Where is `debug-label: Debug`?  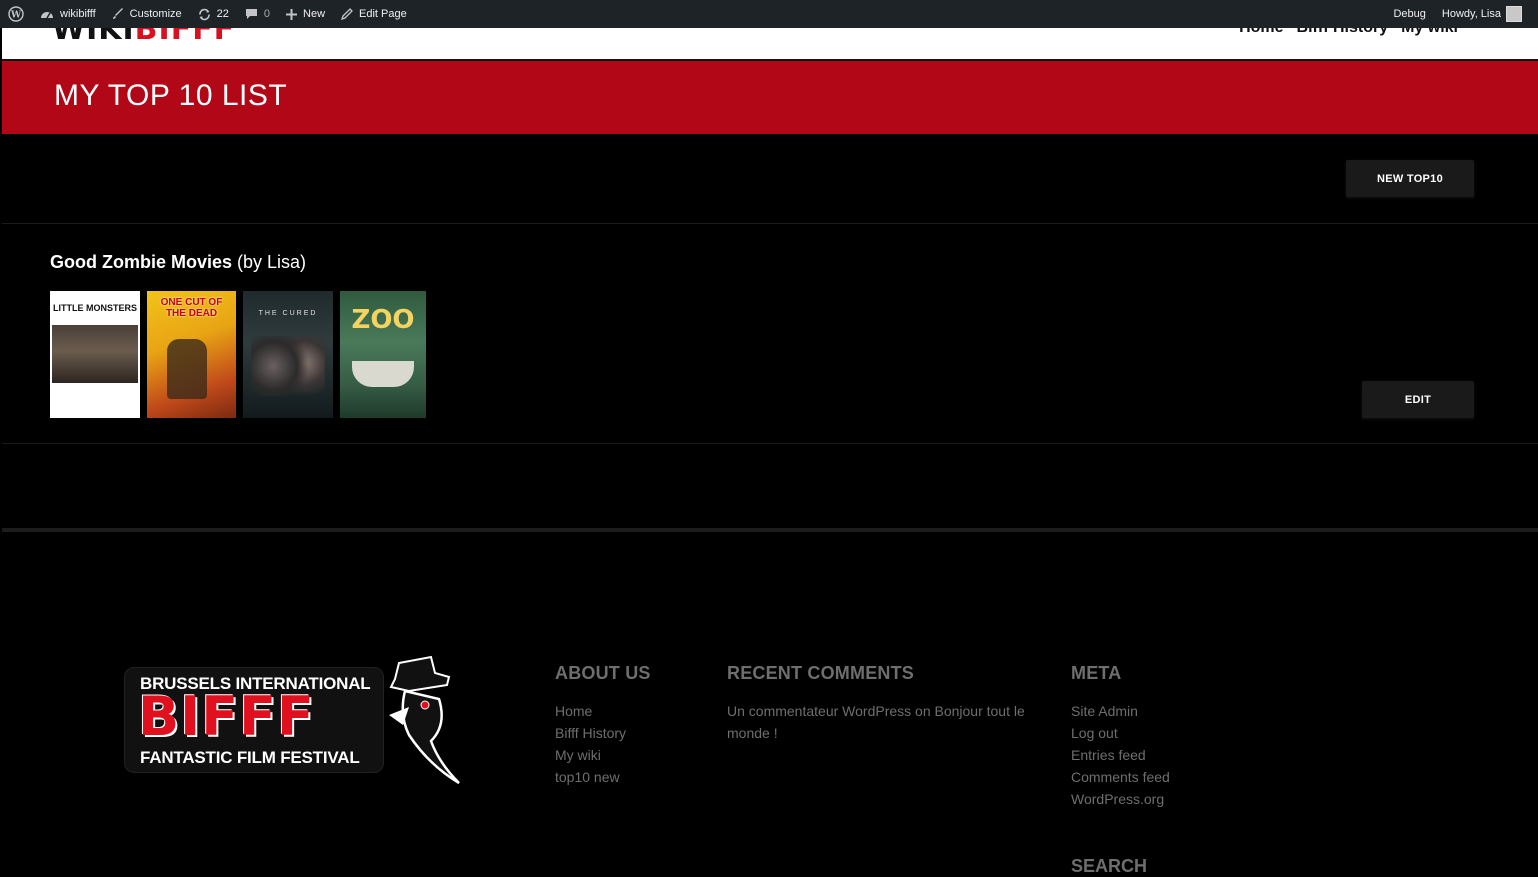 debug-label: Debug is located at coordinates (1409, 14).